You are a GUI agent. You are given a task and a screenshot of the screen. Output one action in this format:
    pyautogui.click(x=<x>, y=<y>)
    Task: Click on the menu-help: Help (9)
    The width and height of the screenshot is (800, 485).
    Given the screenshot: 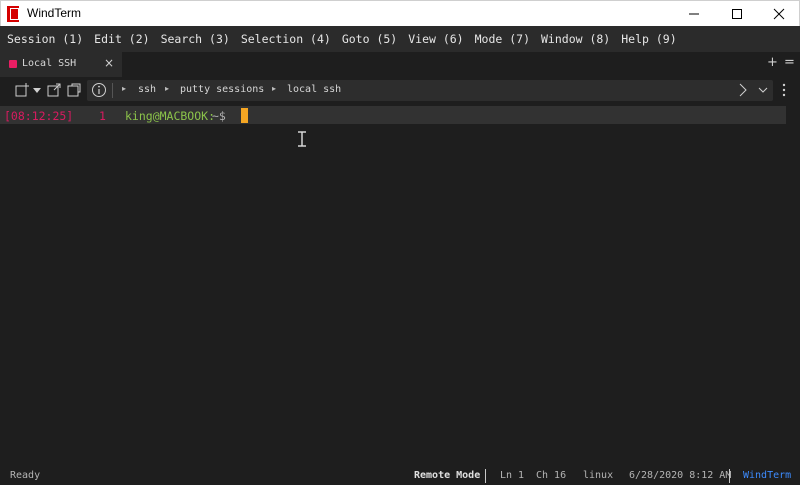 What is the action you would take?
    pyautogui.click(x=648, y=39)
    